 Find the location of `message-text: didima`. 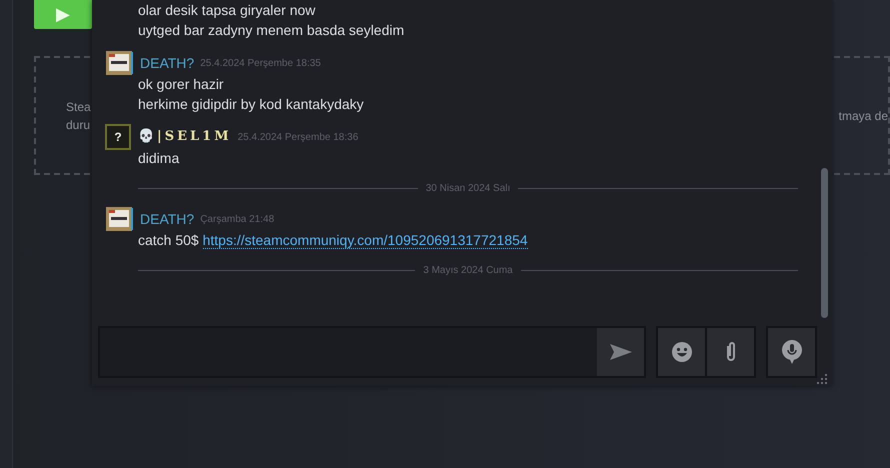

message-text: didima is located at coordinates (159, 158).